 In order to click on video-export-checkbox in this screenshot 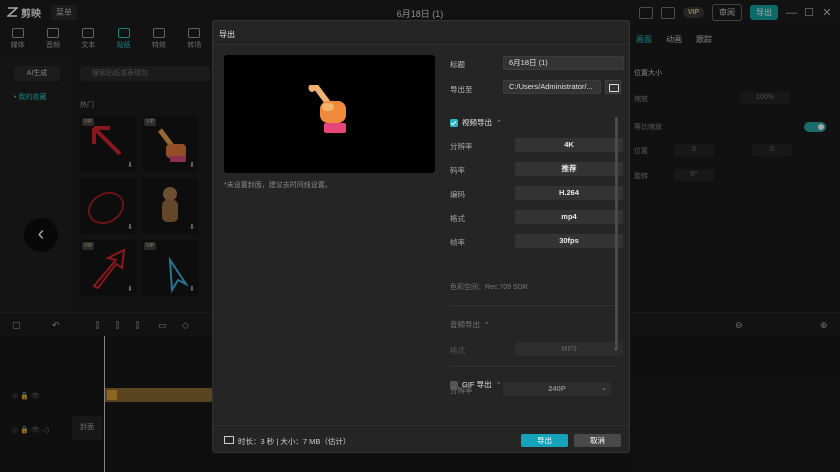, I will do `click(454, 122)`.